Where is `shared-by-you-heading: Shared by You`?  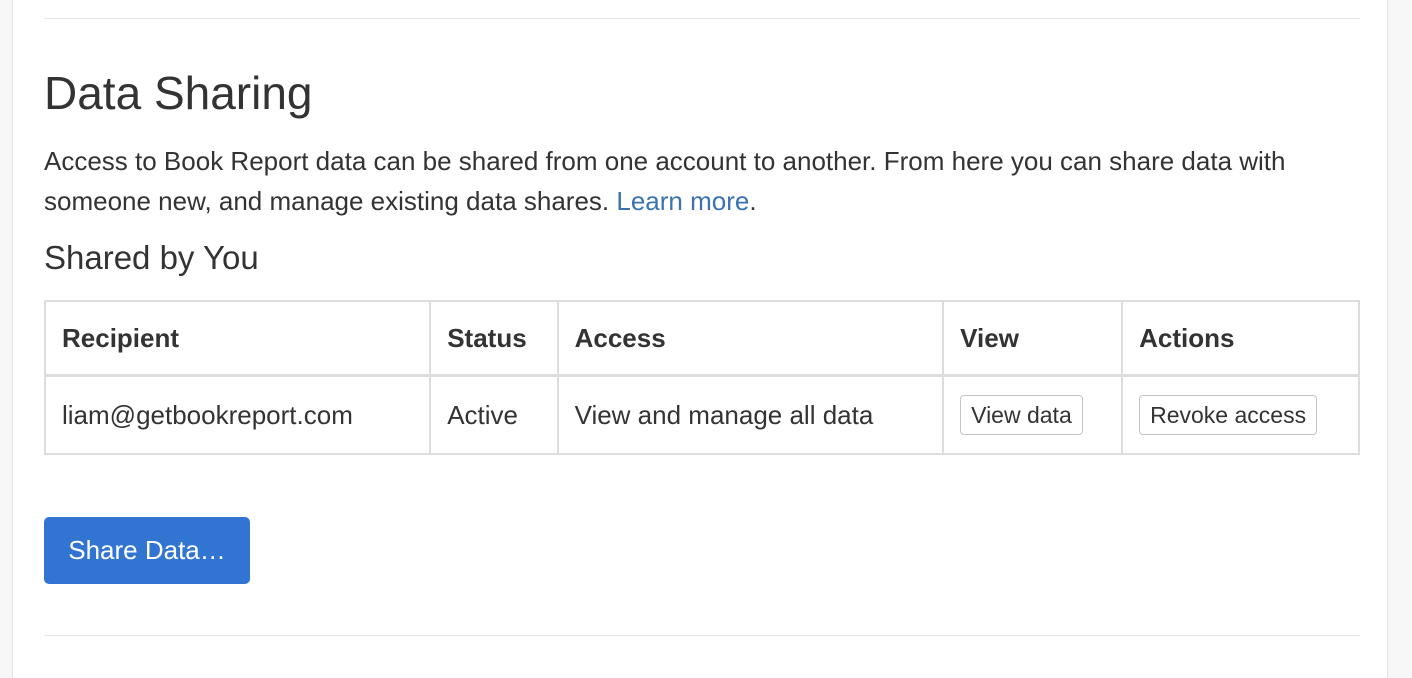
shared-by-you-heading: Shared by You is located at coordinates (151, 257).